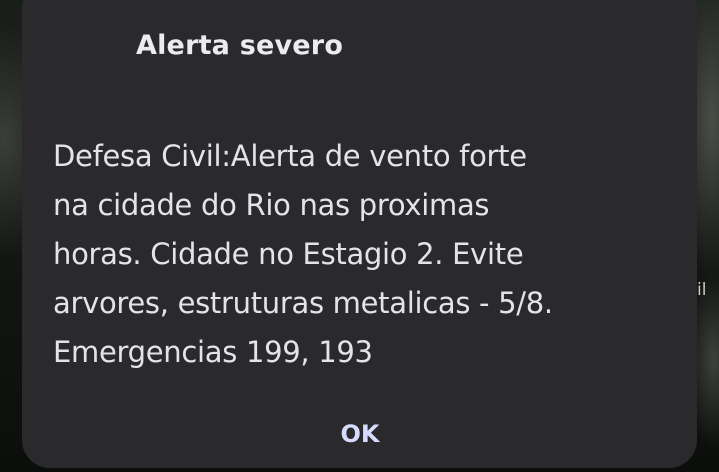 This screenshot has height=472, width=719. I want to click on message-line: na cidade do Rio nas proximas, so click(271, 205).